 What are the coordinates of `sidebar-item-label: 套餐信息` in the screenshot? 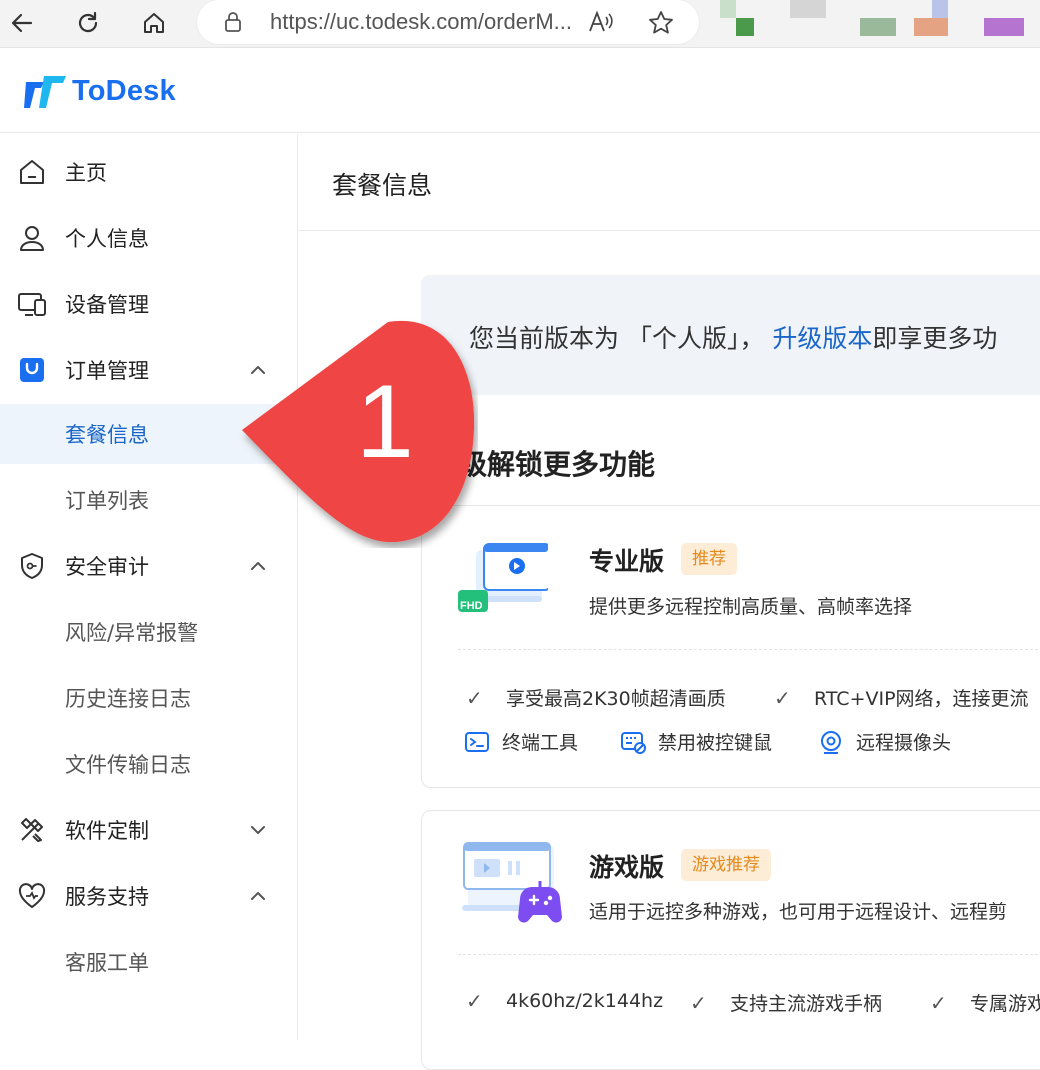 It's located at (107, 435).